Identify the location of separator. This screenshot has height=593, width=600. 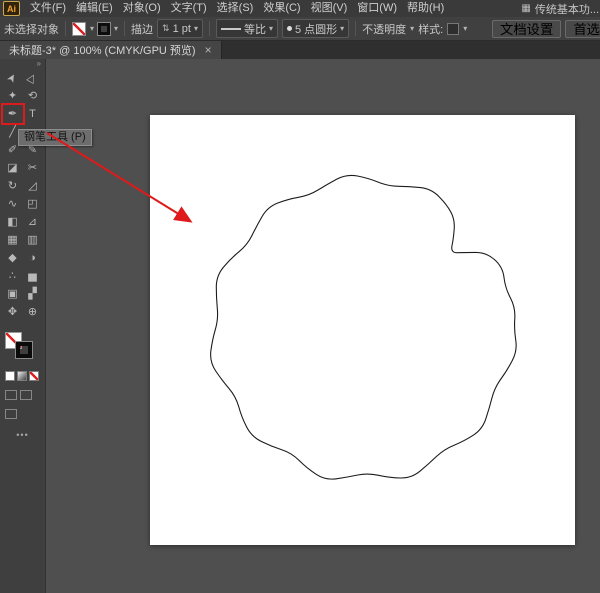
(356, 28).